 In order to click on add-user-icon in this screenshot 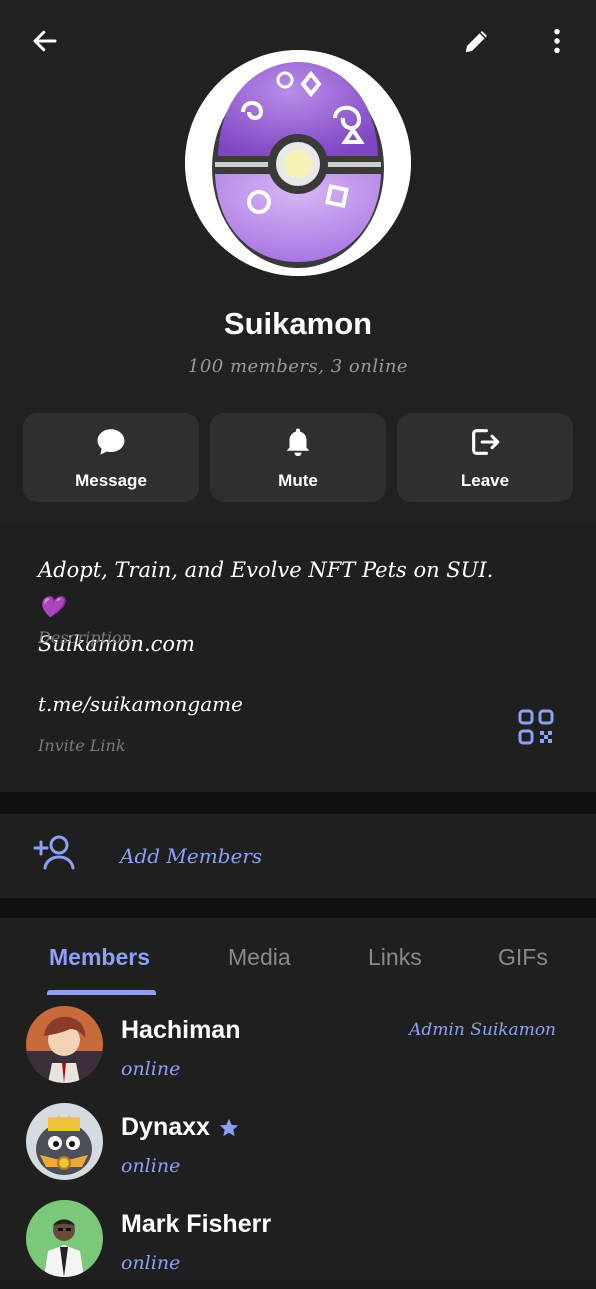, I will do `click(54, 852)`.